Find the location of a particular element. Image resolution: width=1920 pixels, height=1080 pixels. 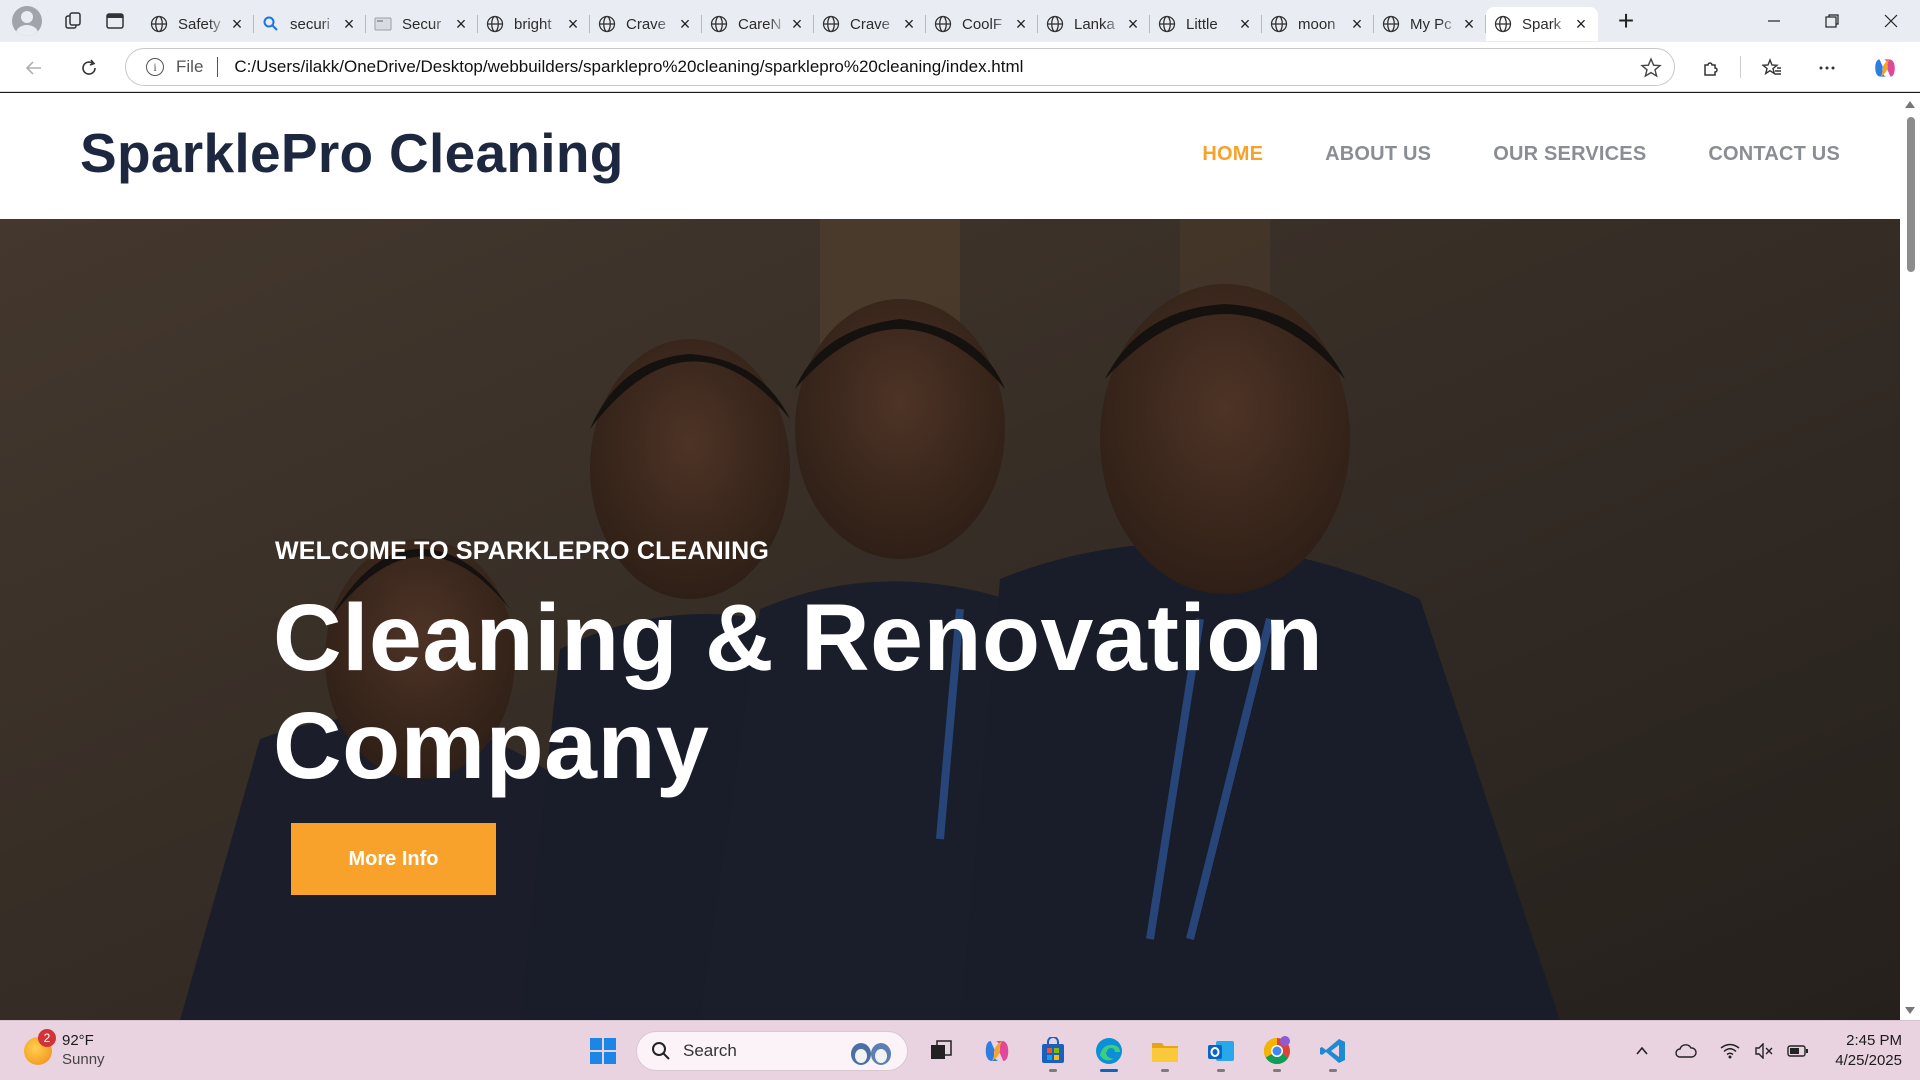

weather-temp: 92°F is located at coordinates (78, 1040).